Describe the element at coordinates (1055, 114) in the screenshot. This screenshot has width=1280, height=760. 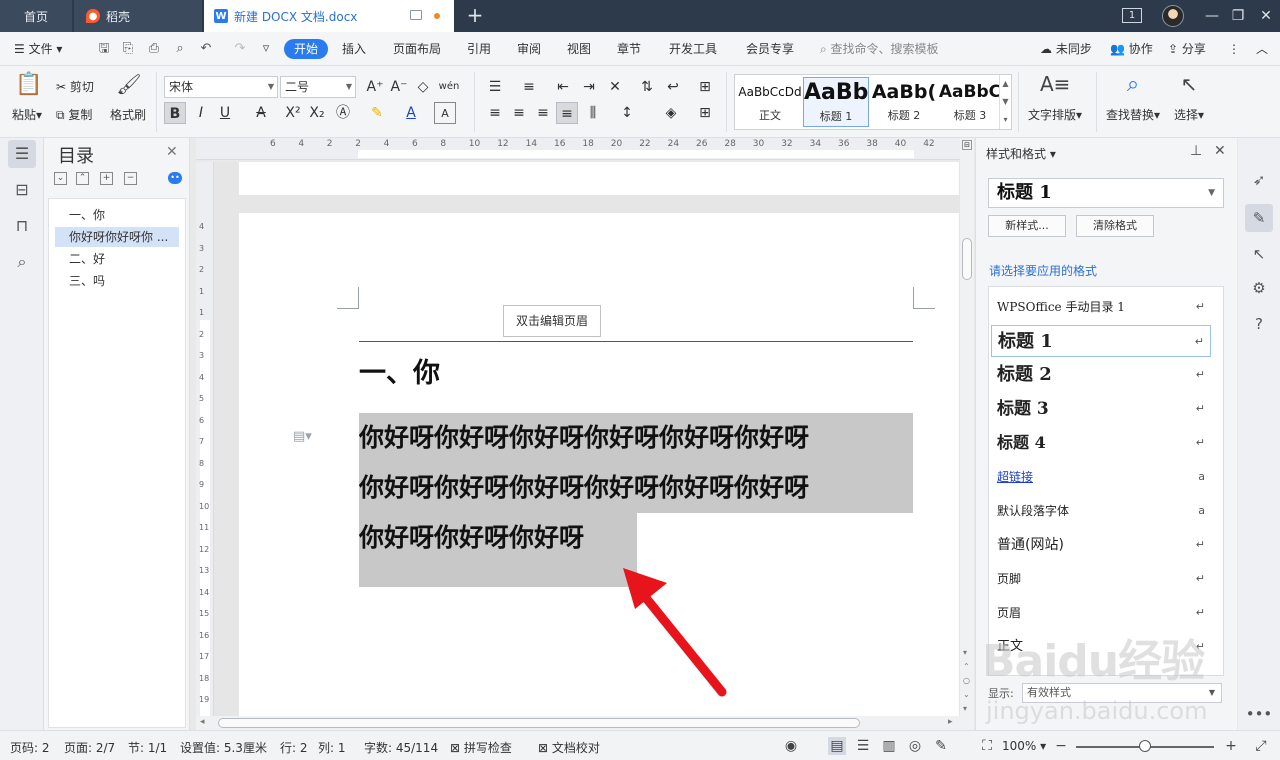
I see `text-layout-button: 文字排版▾` at that location.